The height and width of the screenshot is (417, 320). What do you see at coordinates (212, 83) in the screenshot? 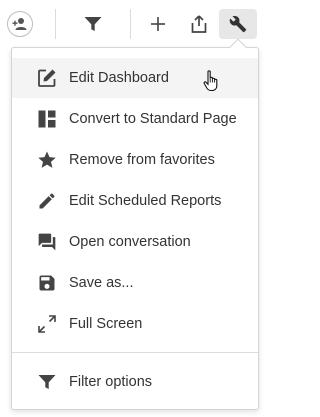
I see `hand-cursor-icon` at bounding box center [212, 83].